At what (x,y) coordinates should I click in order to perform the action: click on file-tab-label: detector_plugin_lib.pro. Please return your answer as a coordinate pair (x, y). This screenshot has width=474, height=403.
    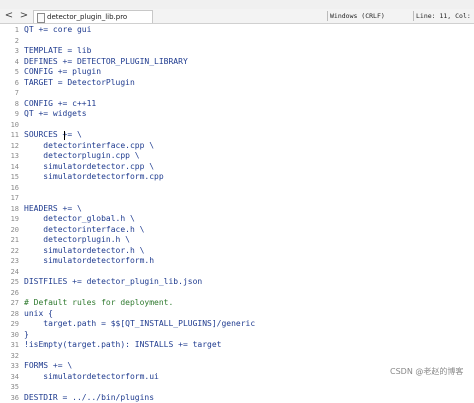
    Looking at the image, I should click on (87, 17).